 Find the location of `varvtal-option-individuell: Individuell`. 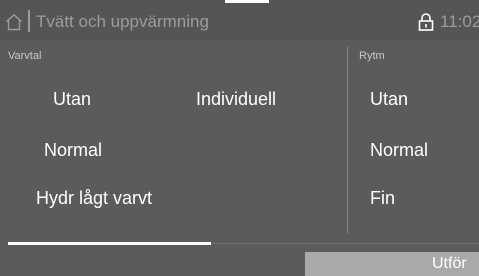

varvtal-option-individuell: Individuell is located at coordinates (236, 99).